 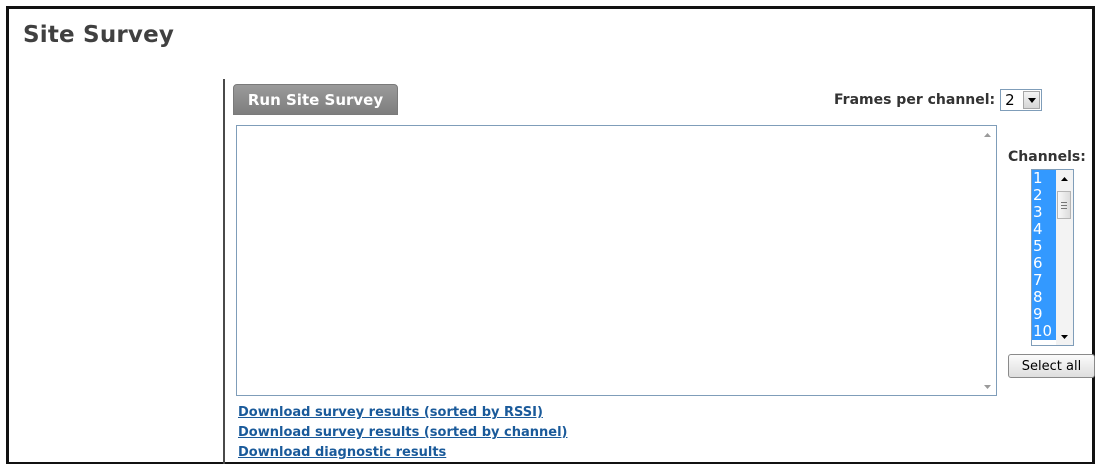 What do you see at coordinates (1044, 246) in the screenshot?
I see `channel-option: 5` at bounding box center [1044, 246].